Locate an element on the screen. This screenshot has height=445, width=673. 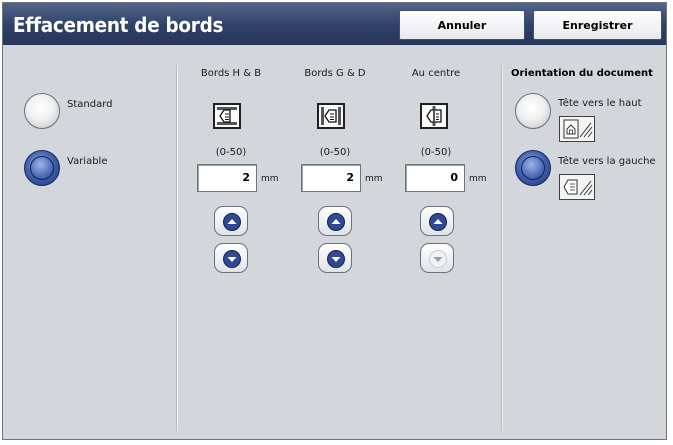
top-bottom-field: 2 is located at coordinates (227, 178).